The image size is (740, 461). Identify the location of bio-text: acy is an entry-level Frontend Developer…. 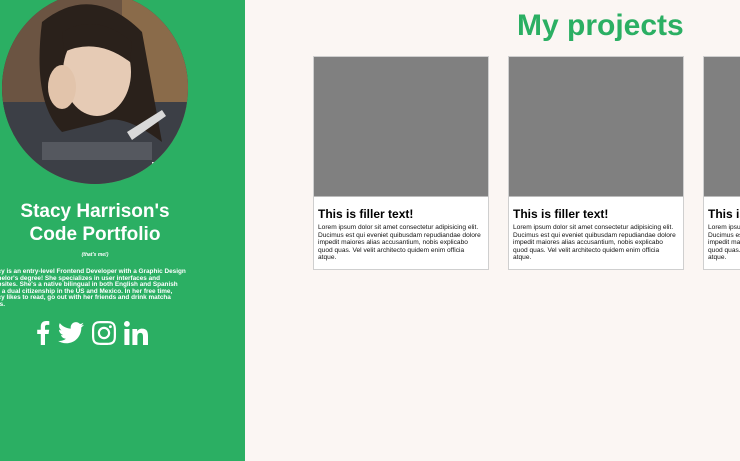
(93, 288).